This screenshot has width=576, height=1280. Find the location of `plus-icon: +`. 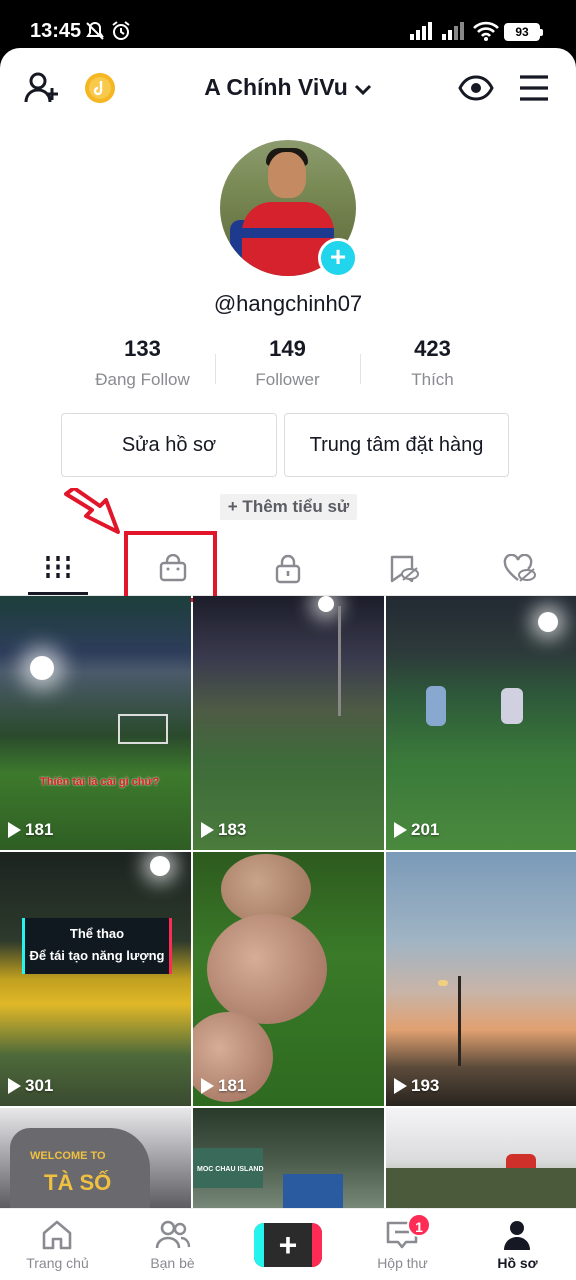

plus-icon: + is located at coordinates (288, 1245).